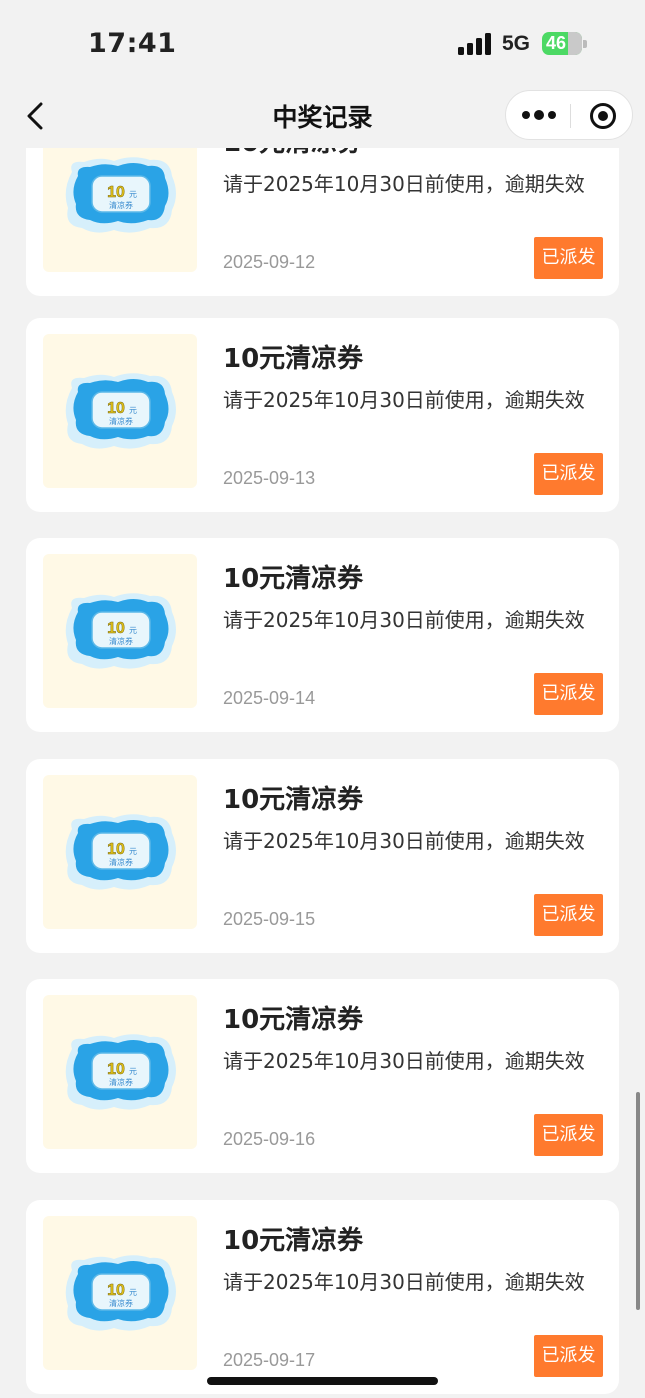  Describe the element at coordinates (475, 44) in the screenshot. I see `signal-icon` at that location.